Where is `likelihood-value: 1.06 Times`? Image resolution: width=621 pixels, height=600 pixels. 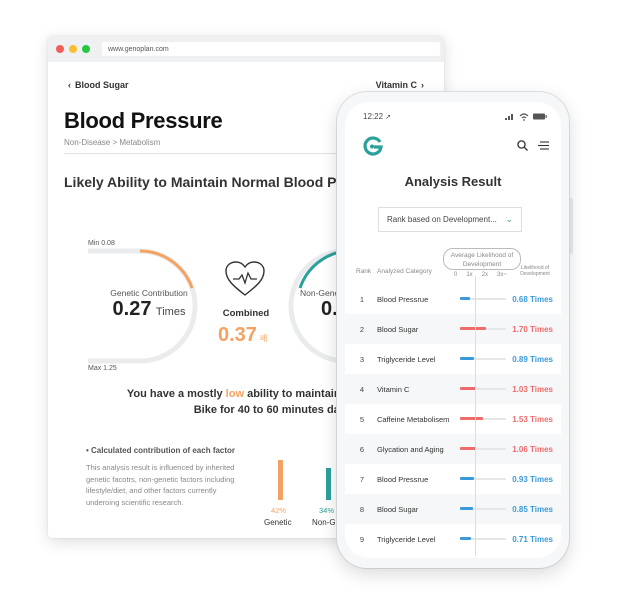
likelihood-value: 1.06 Times is located at coordinates (532, 449).